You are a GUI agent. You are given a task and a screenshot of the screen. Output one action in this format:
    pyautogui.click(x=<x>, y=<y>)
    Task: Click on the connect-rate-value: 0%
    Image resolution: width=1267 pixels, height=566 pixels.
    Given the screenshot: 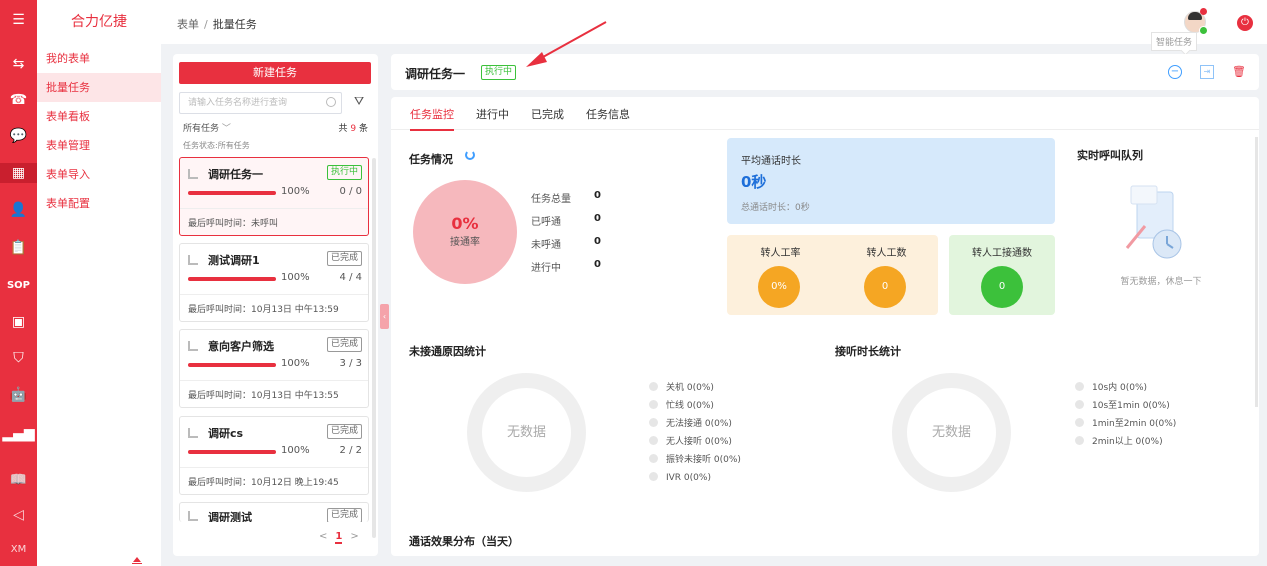 What is the action you would take?
    pyautogui.click(x=465, y=223)
    